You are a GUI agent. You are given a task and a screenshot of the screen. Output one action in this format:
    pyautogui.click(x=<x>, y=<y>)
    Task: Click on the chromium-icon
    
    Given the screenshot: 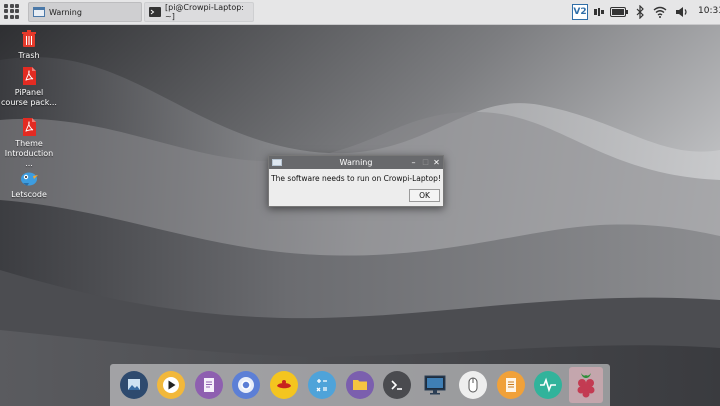 What is the action you would take?
    pyautogui.click(x=246, y=385)
    